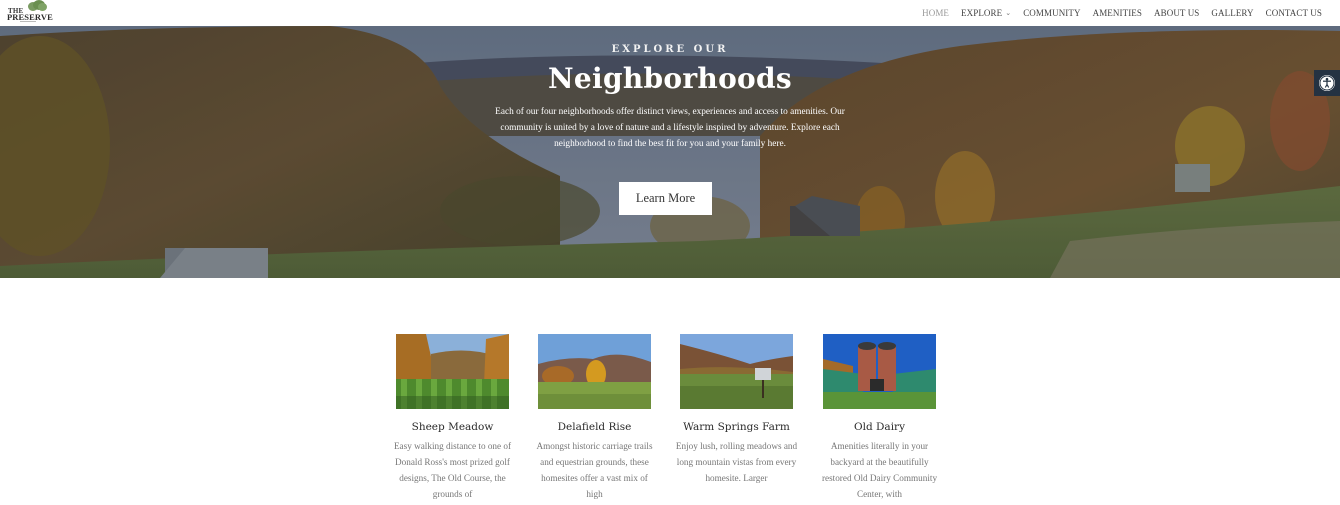 The width and height of the screenshot is (1340, 505). What do you see at coordinates (670, 49) in the screenshot?
I see `hero-eyebrow: EXPLORE OUR` at bounding box center [670, 49].